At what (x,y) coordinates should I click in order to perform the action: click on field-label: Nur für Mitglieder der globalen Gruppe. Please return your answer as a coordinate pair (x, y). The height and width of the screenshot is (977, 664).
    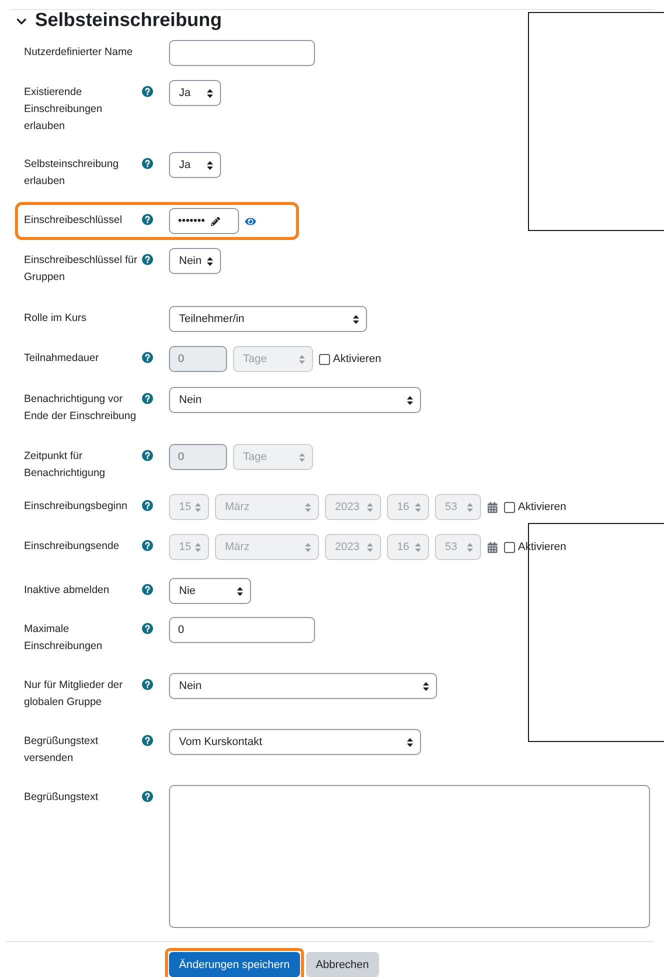
    Looking at the image, I should click on (74, 694).